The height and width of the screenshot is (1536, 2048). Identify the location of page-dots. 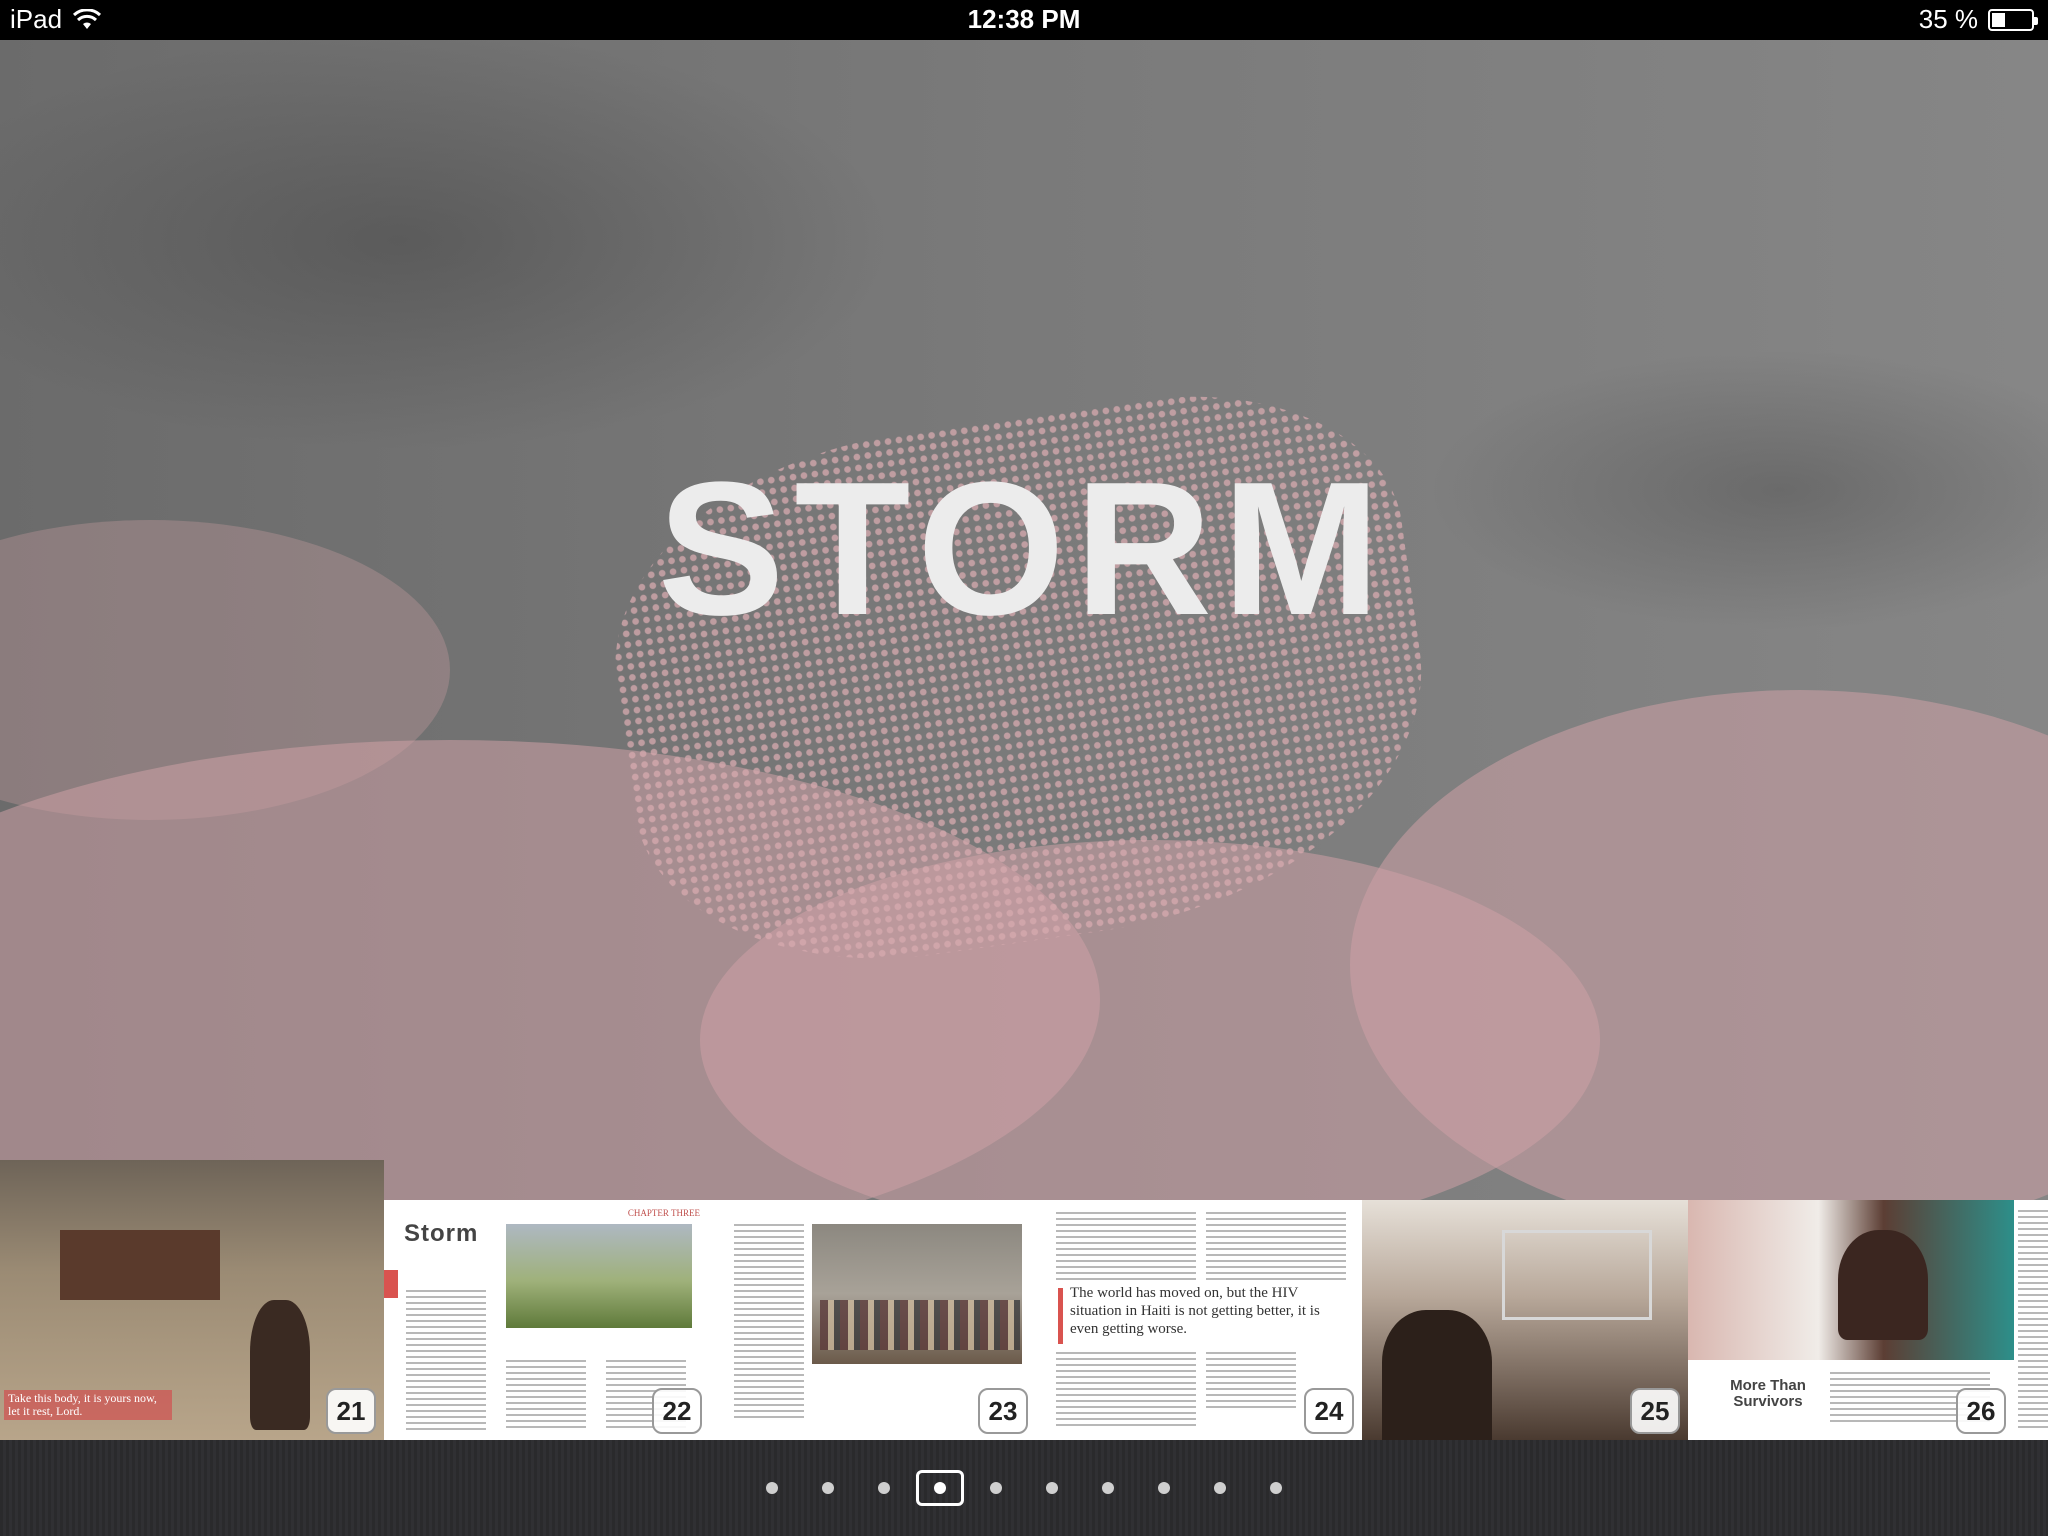
(1024, 1488).